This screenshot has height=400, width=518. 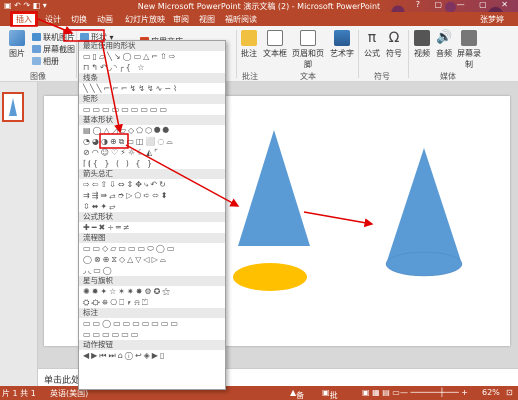 I want to click on online-picture-icon, so click(x=36, y=37).